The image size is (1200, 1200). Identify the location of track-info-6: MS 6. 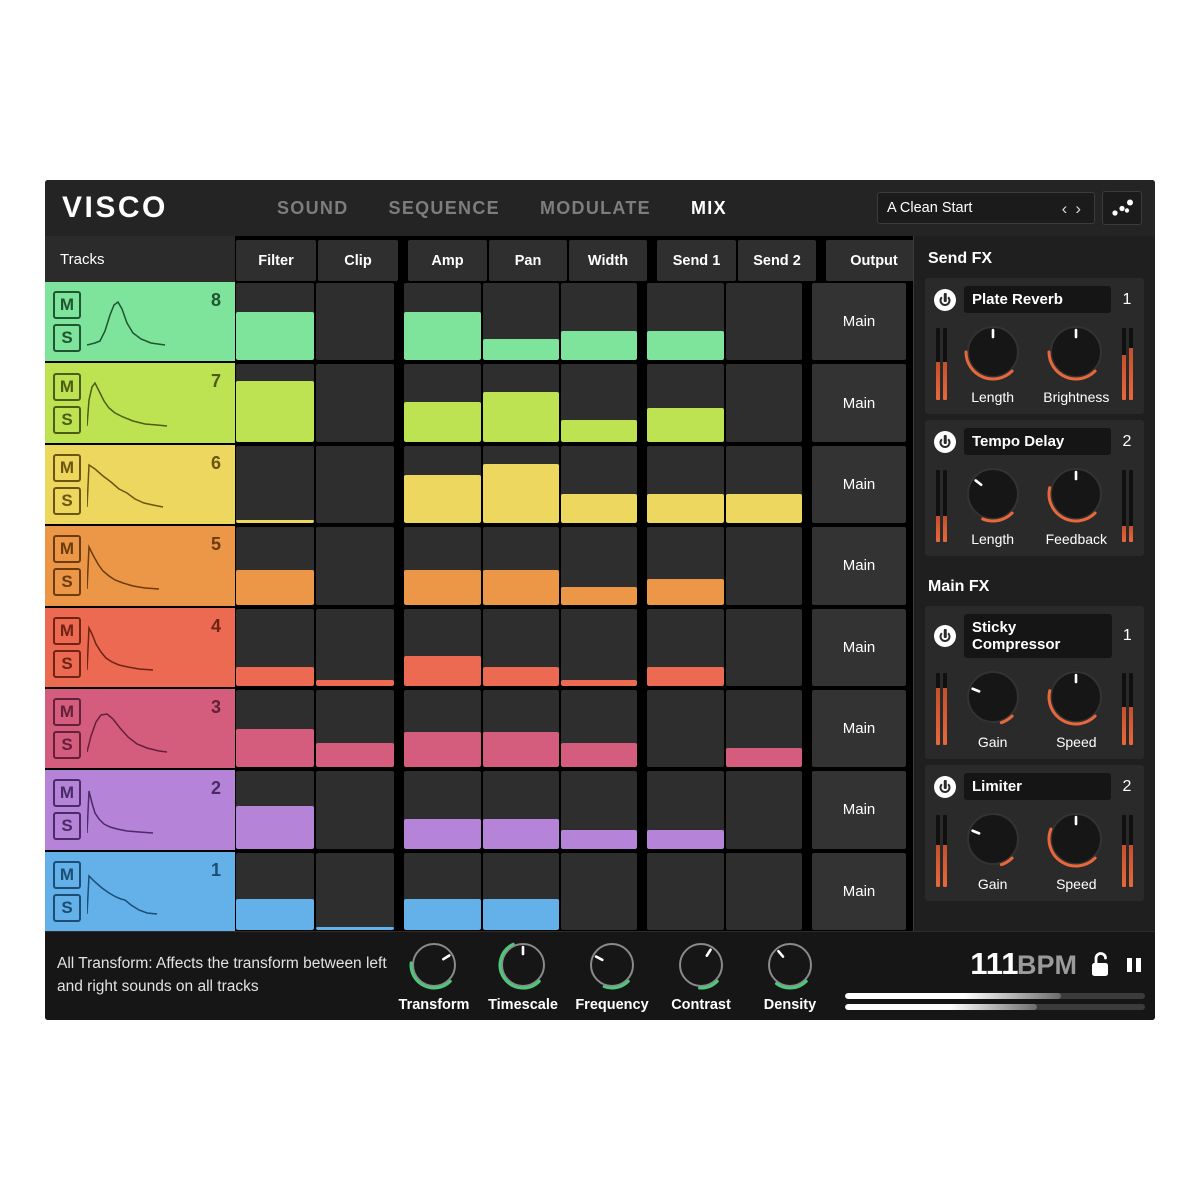
(140, 484).